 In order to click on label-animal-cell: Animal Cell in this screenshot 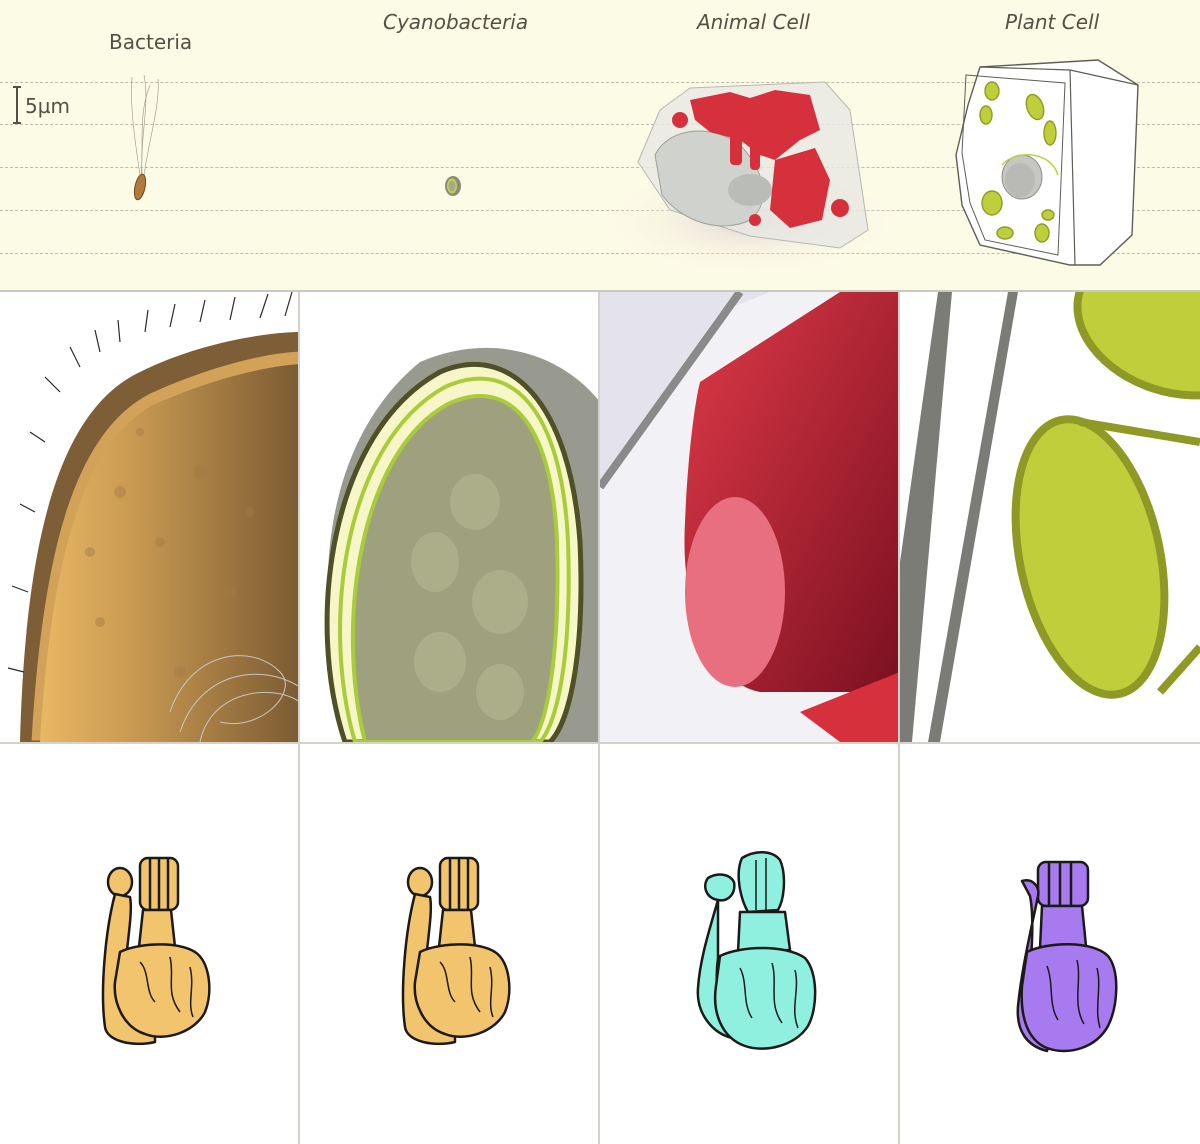, I will do `click(753, 22)`.